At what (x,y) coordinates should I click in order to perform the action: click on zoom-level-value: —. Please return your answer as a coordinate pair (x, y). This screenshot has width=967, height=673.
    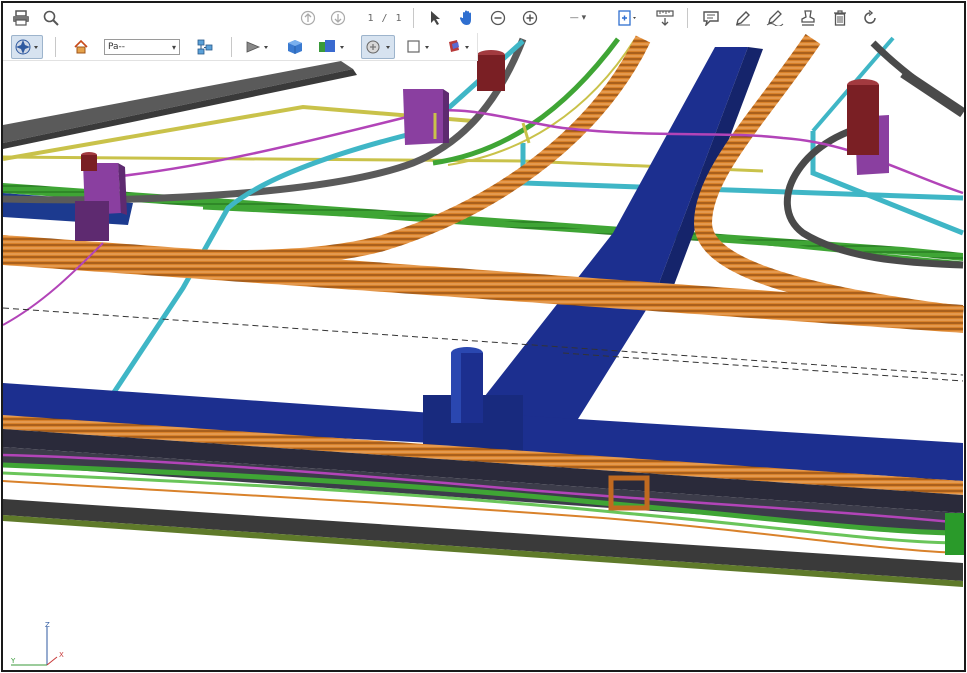
    Looking at the image, I should click on (574, 18).